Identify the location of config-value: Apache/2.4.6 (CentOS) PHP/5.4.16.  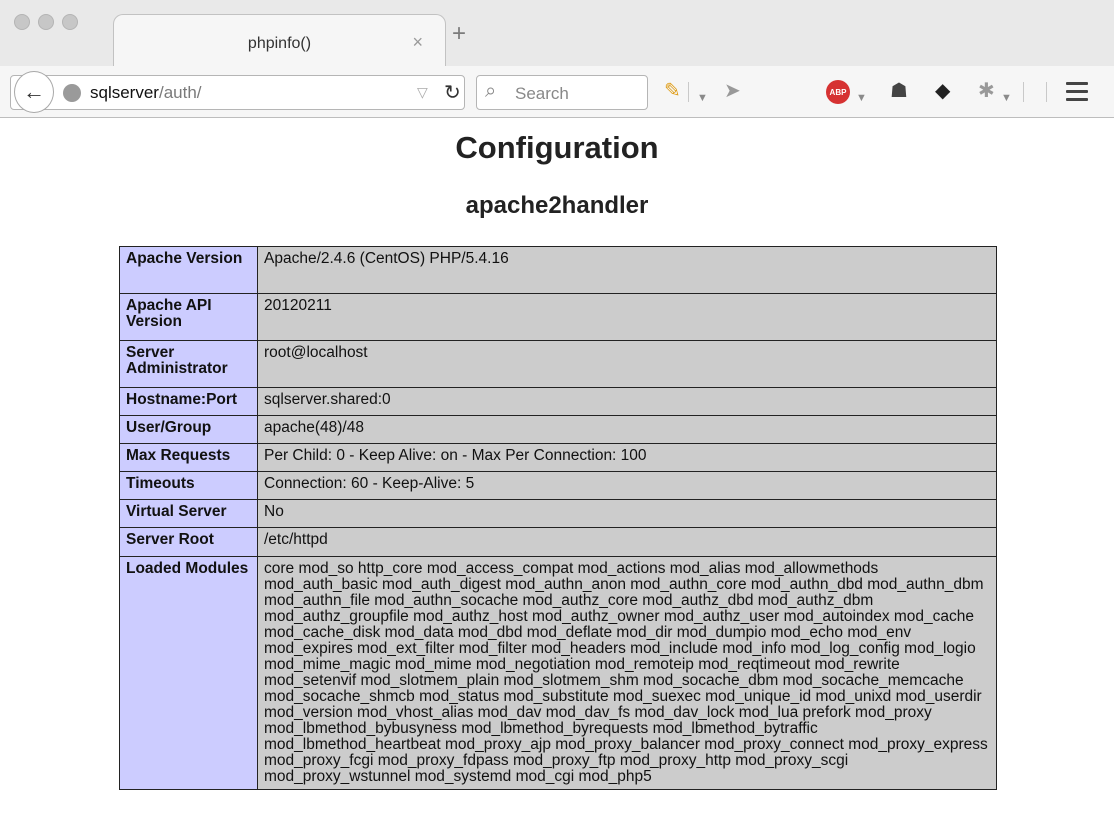
(627, 270).